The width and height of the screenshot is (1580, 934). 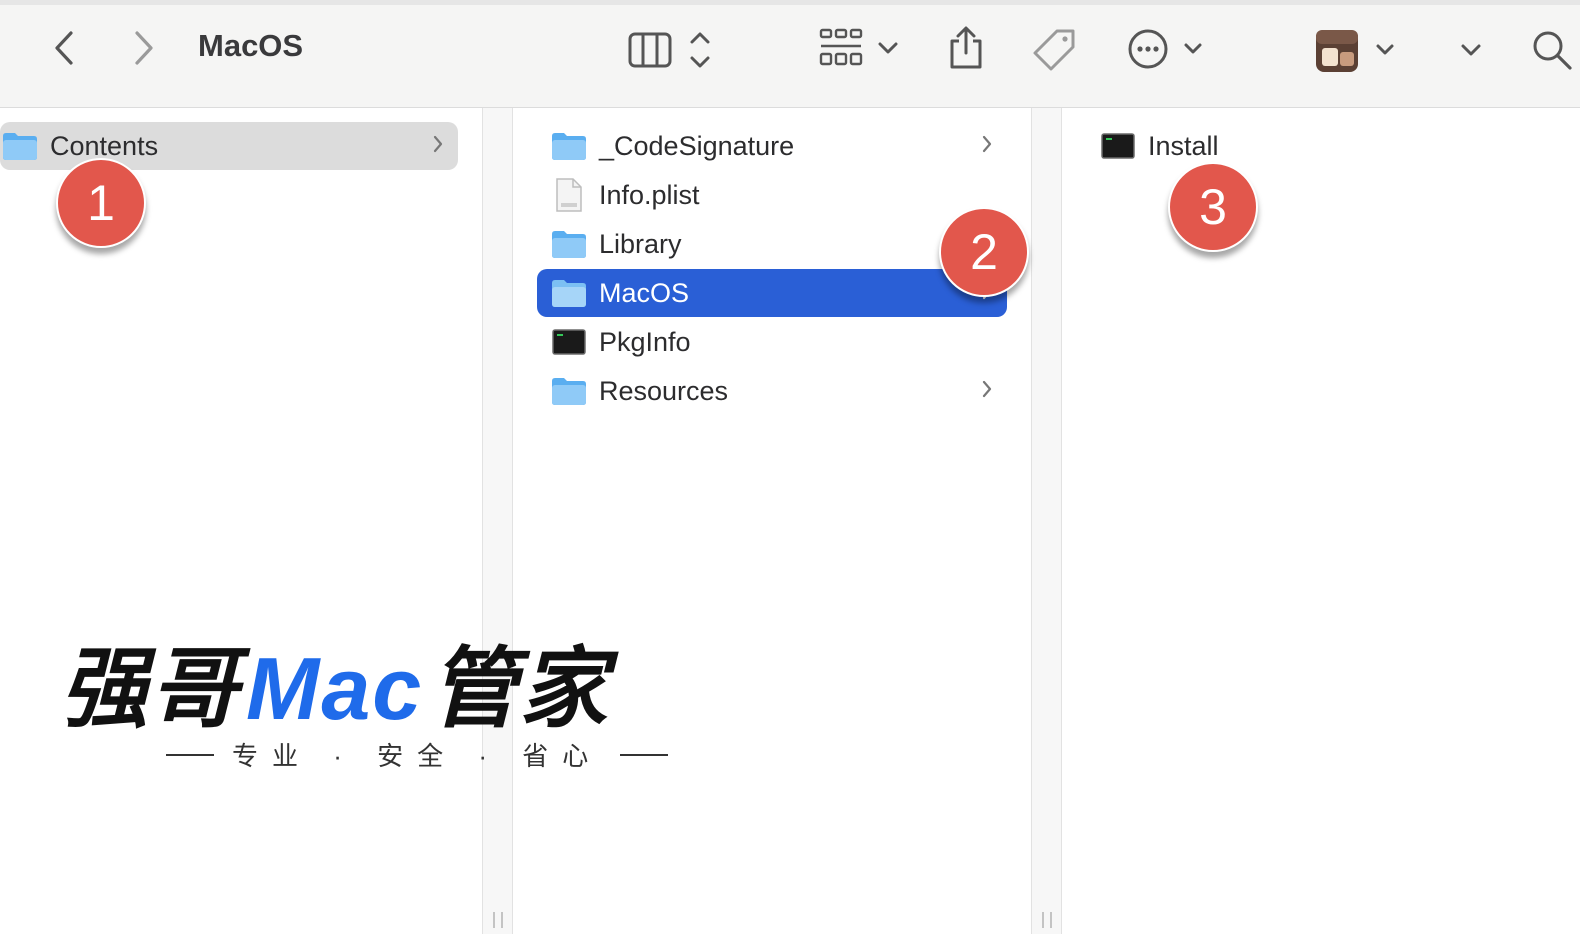 What do you see at coordinates (645, 341) in the screenshot?
I see `item-label: PkgInfo` at bounding box center [645, 341].